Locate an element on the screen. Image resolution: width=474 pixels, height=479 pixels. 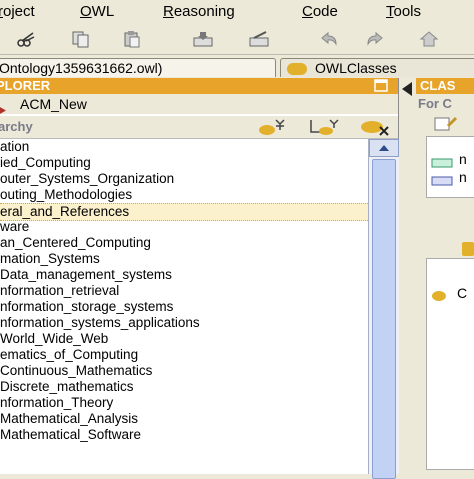
hierarchy-row: archy is located at coordinates (199, 127).